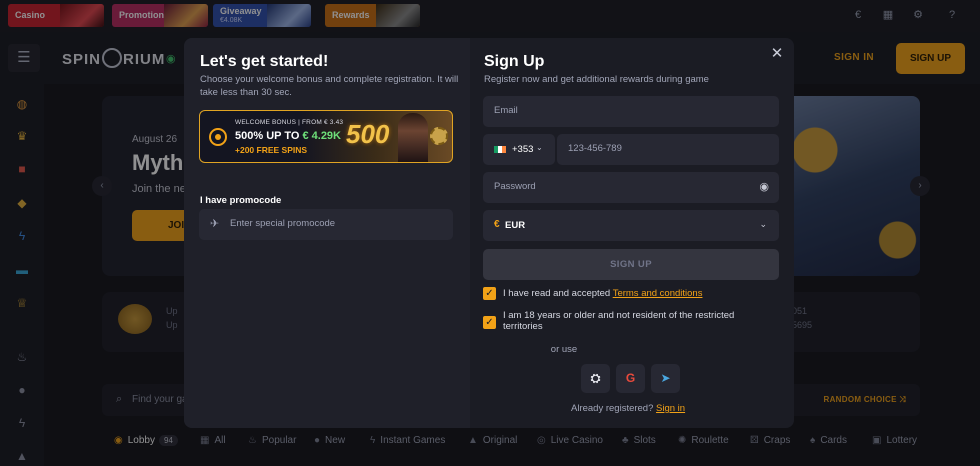 The image size is (980, 466). What do you see at coordinates (514, 61) in the screenshot?
I see `signup-title: Sign Up` at bounding box center [514, 61].